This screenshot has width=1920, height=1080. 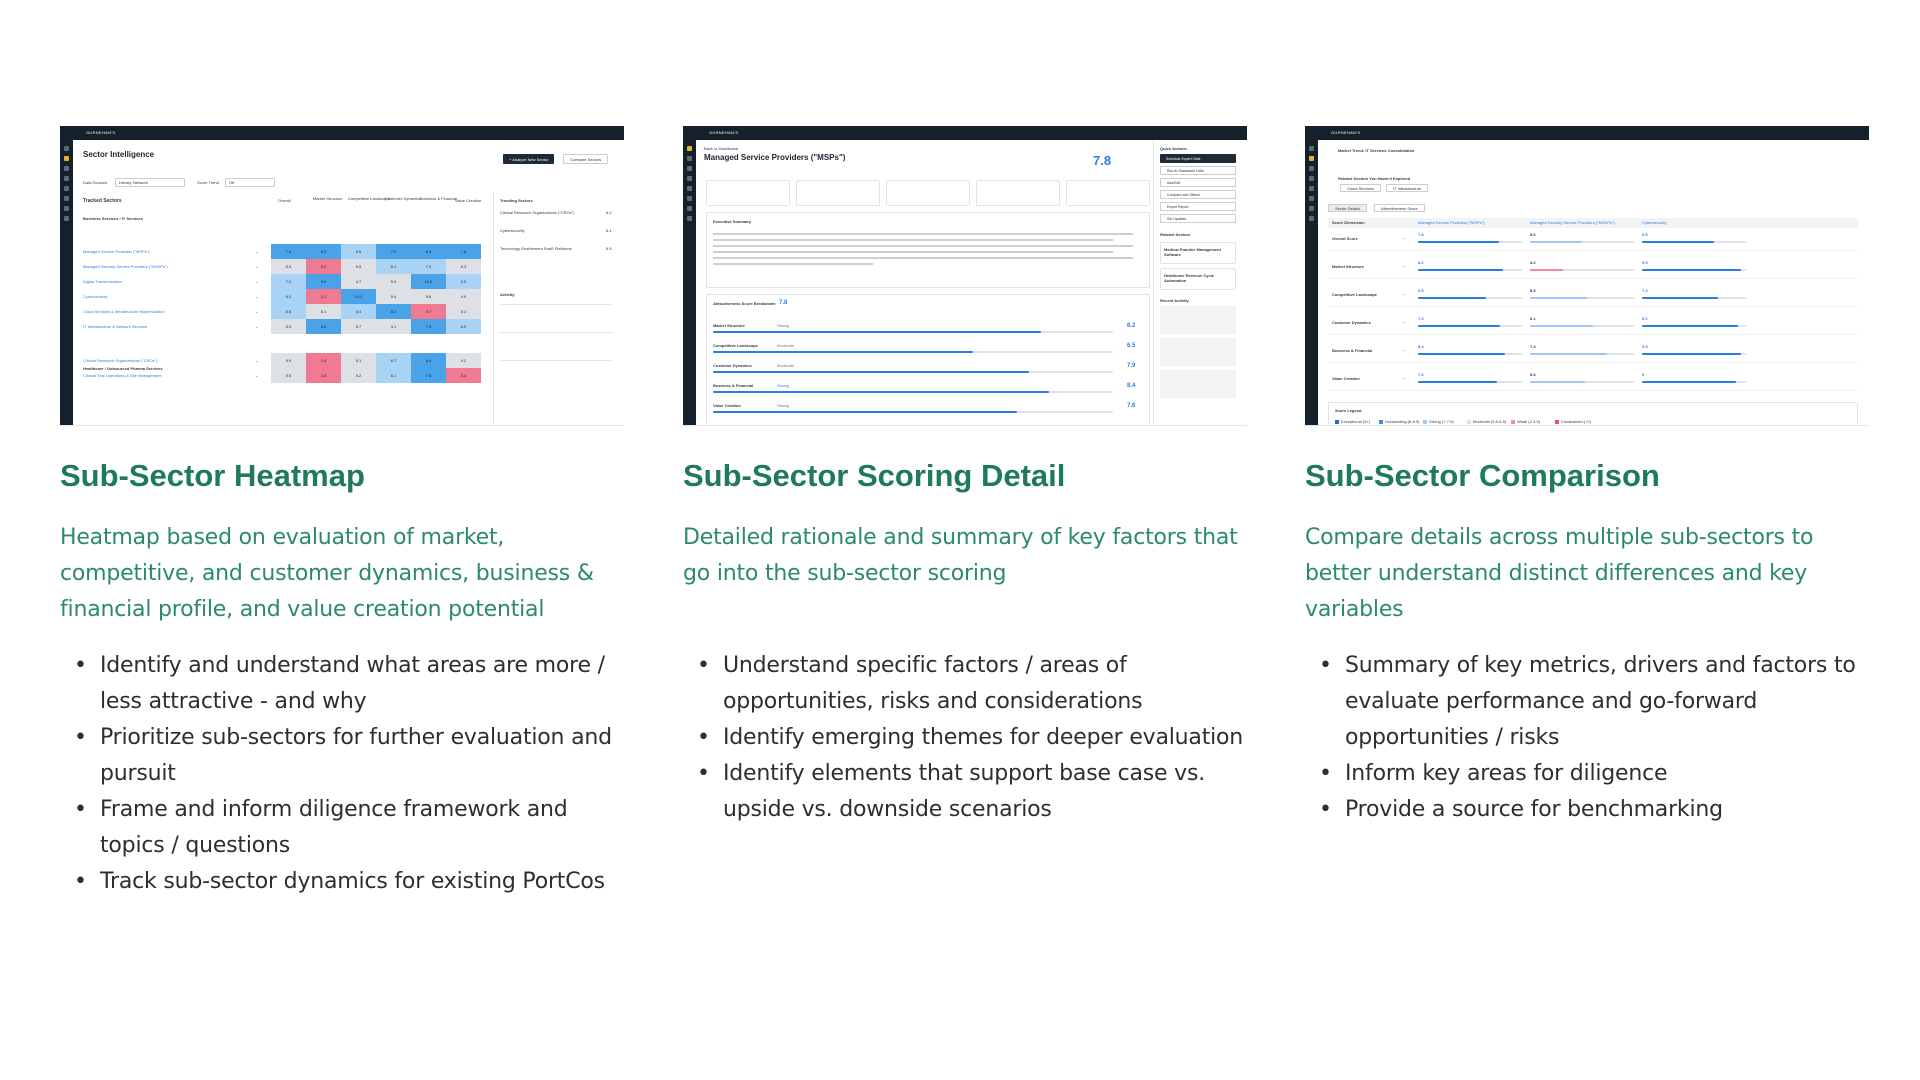 What do you see at coordinates (358, 296) in the screenshot?
I see `heatmap-cell: 10.2` at bounding box center [358, 296].